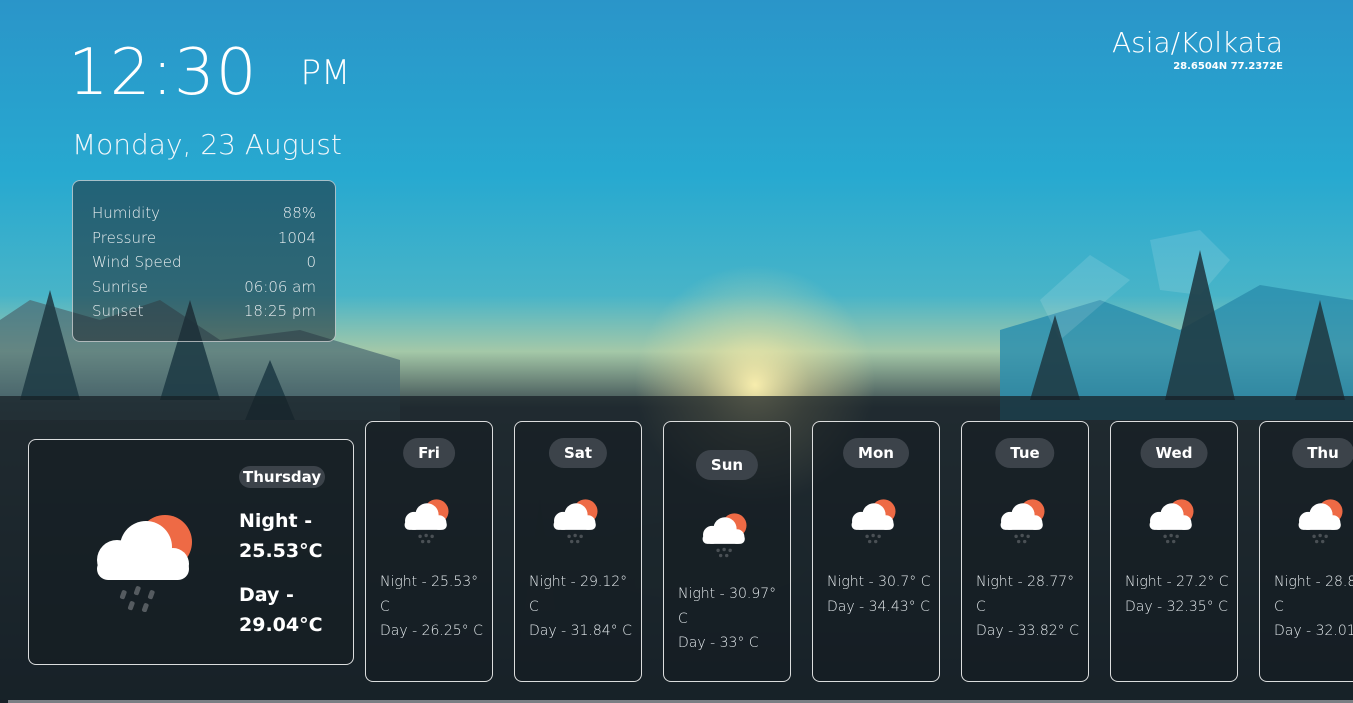  What do you see at coordinates (204, 240) in the screenshot?
I see `detail-row-pressure: Pressure 1004` at bounding box center [204, 240].